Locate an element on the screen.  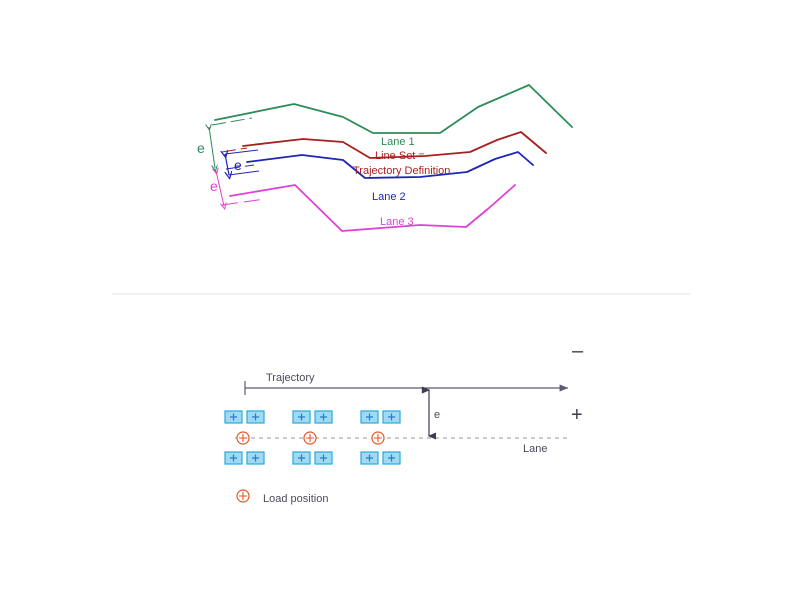
dim-e-blue-label: e is located at coordinates (238, 165).